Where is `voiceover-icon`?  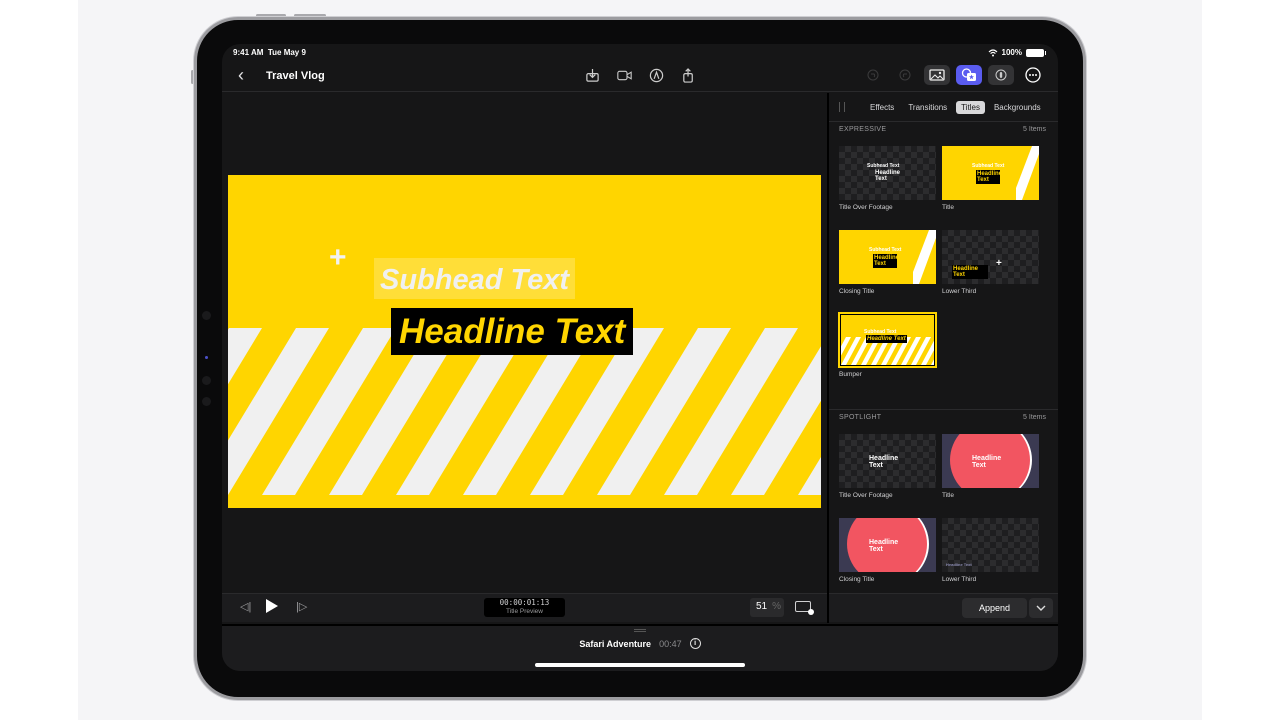
voiceover-icon is located at coordinates (656, 75).